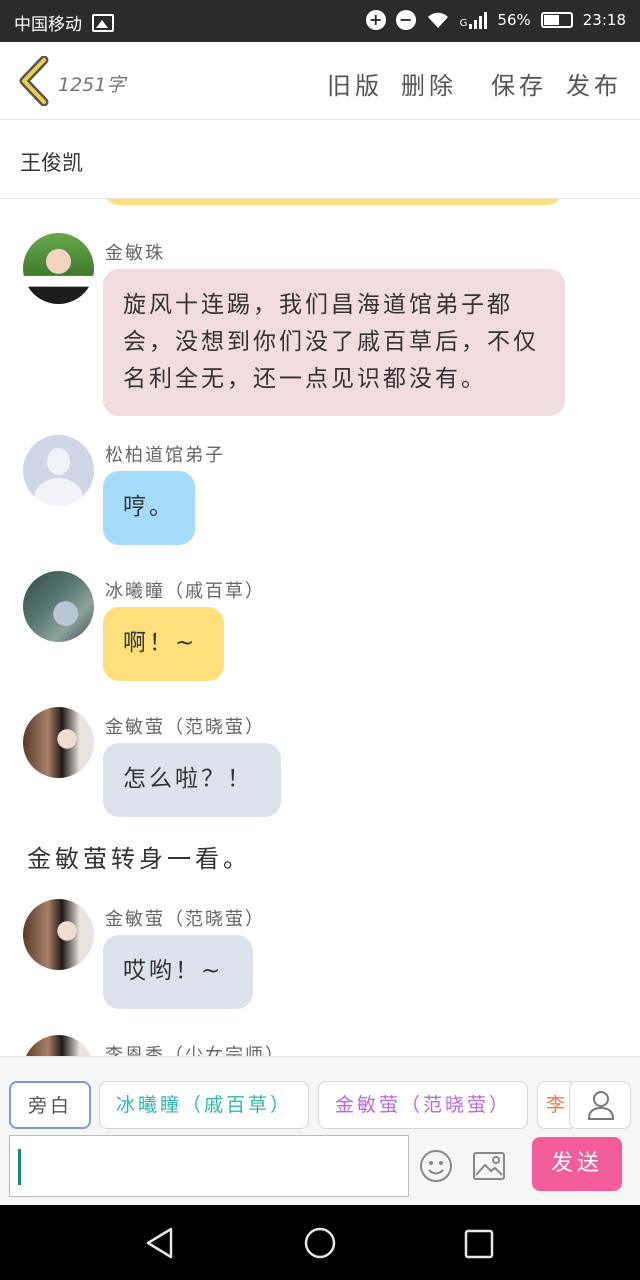  Describe the element at coordinates (514, 20) in the screenshot. I see `battery-percent: 56%` at that location.